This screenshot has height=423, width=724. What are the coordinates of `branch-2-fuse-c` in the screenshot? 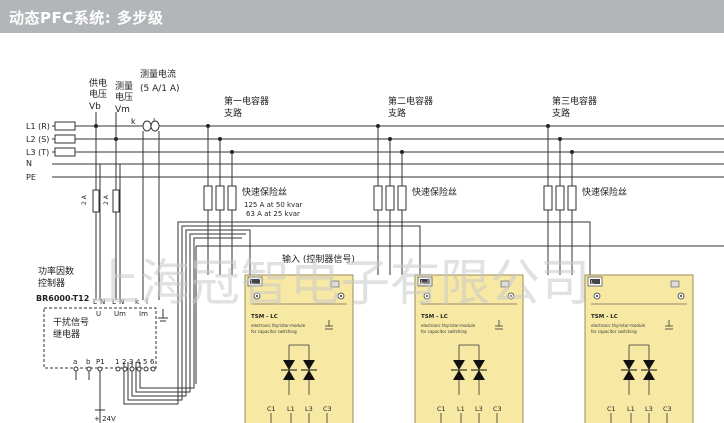 It's located at (402, 198).